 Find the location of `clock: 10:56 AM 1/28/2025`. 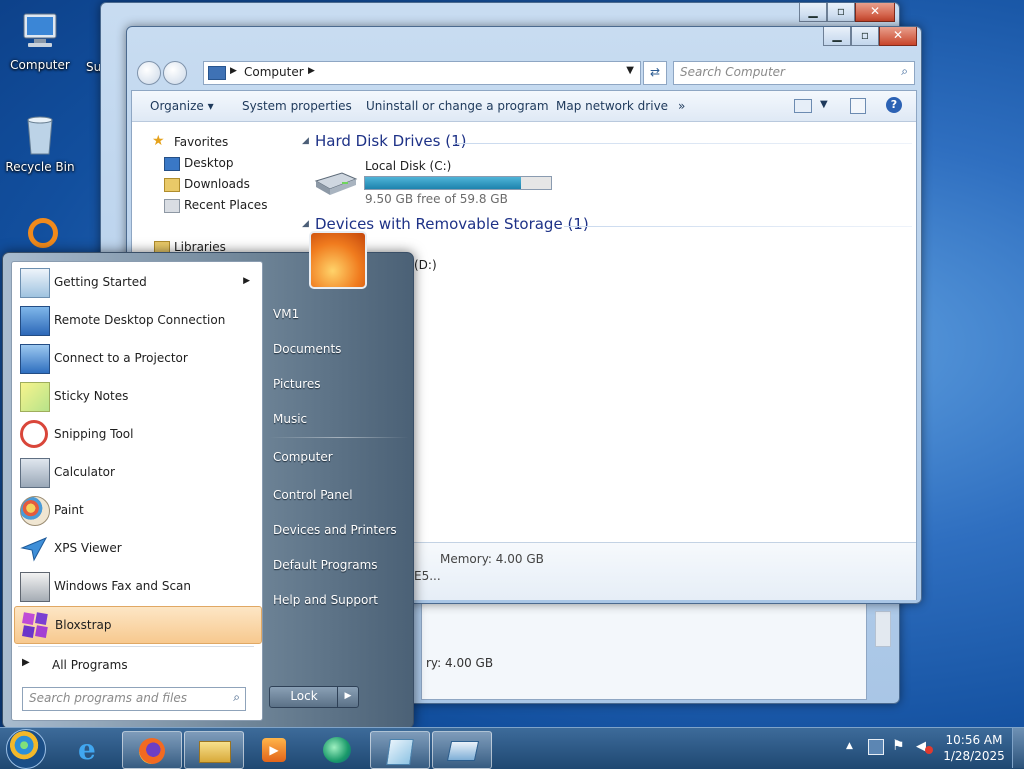

clock: 10:56 AM 1/28/2025 is located at coordinates (974, 749).